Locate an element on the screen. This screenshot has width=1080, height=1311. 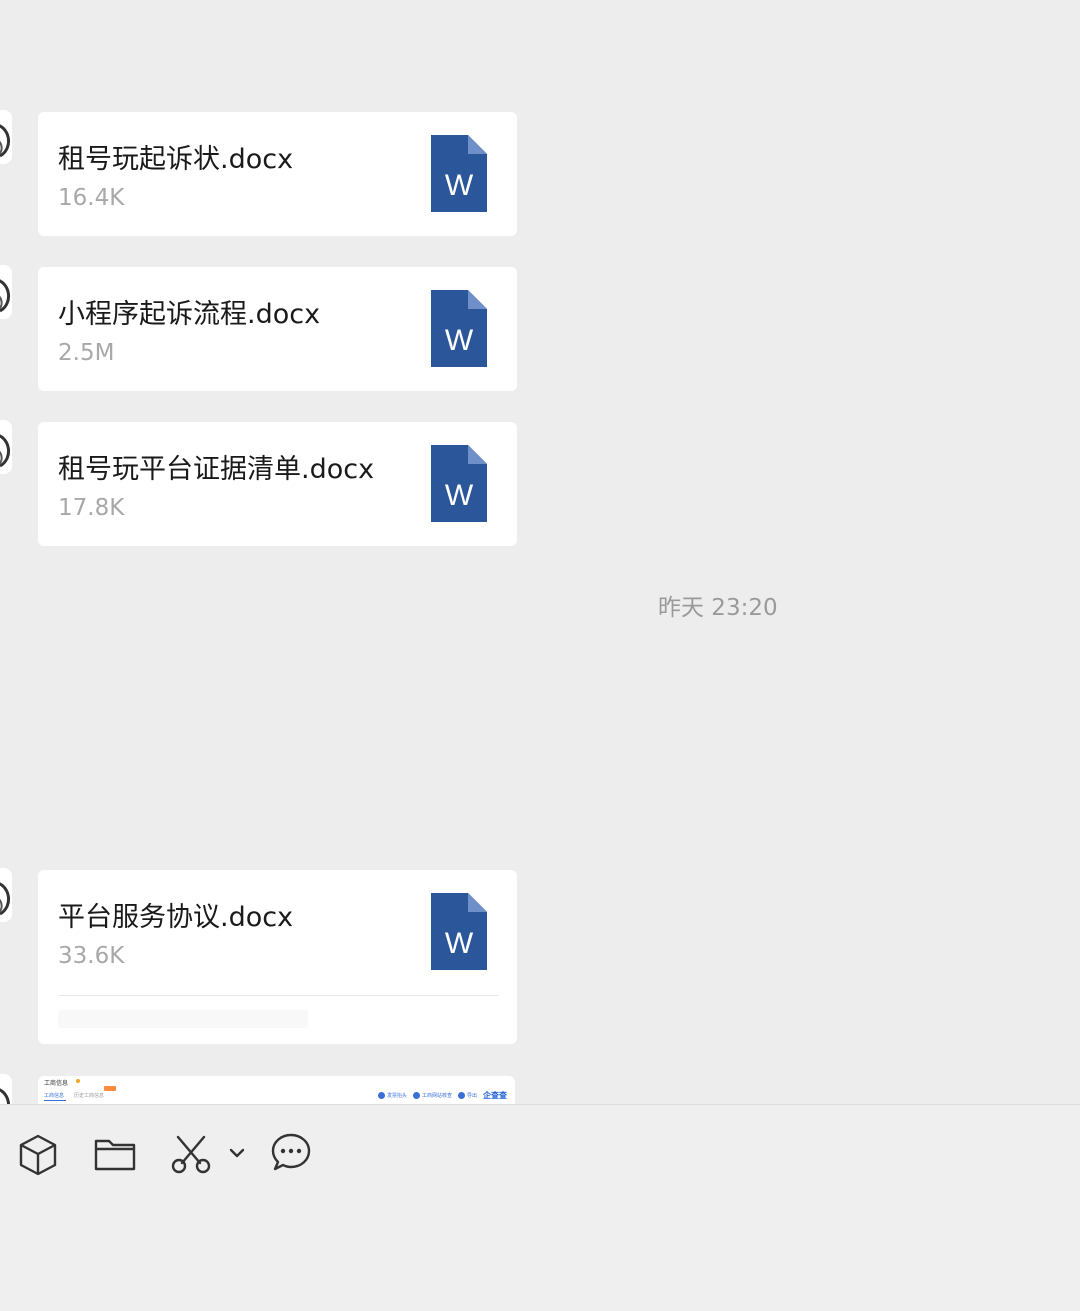
file-name: 平台服务协议.docx is located at coordinates (176, 917).